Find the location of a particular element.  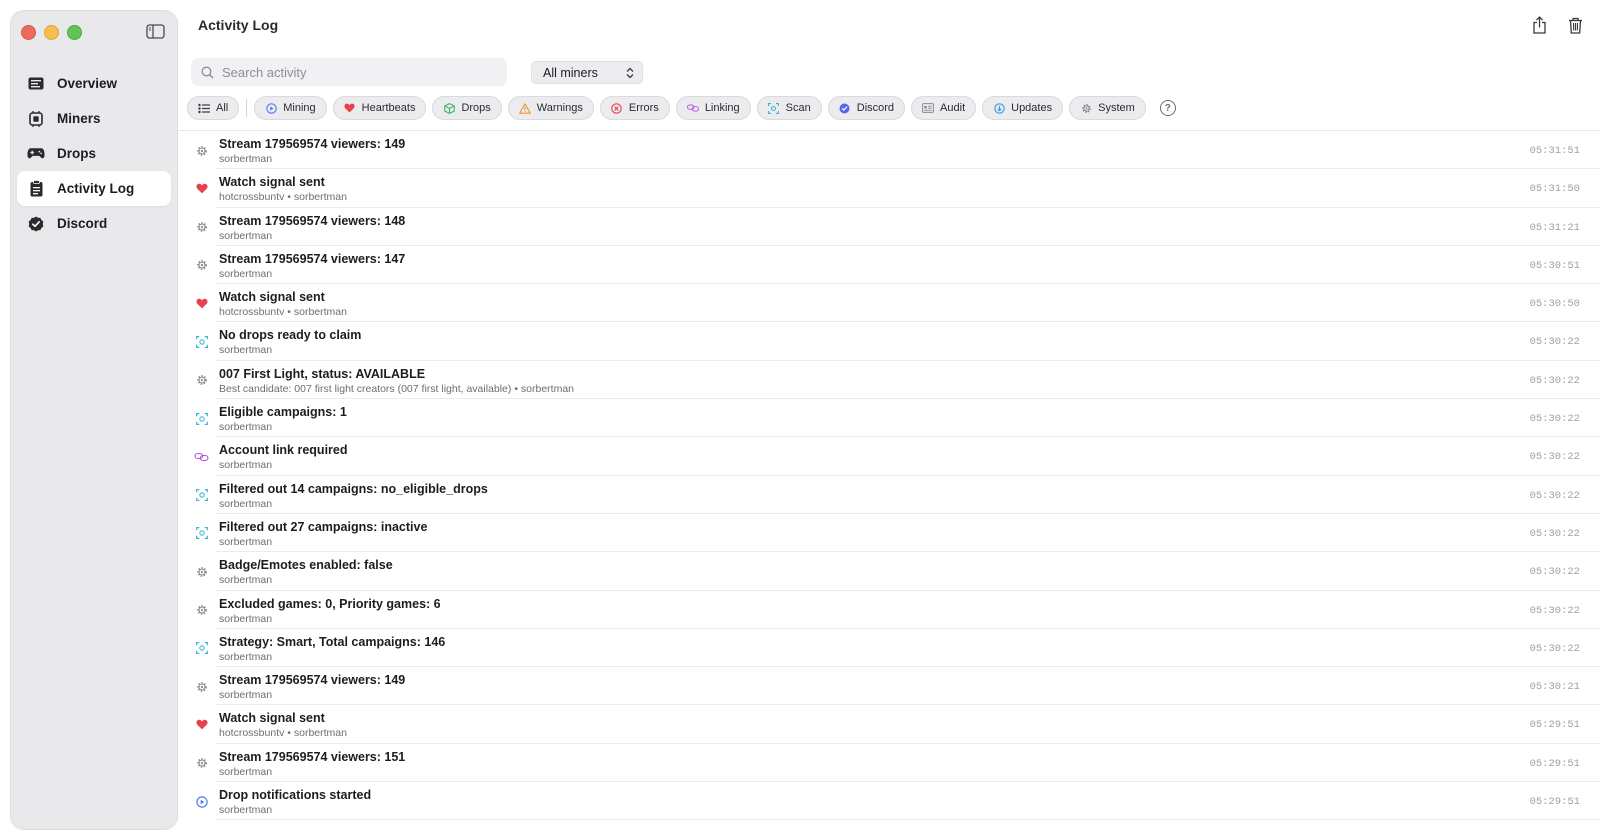

filter-chip-discord: Discord is located at coordinates (866, 108).